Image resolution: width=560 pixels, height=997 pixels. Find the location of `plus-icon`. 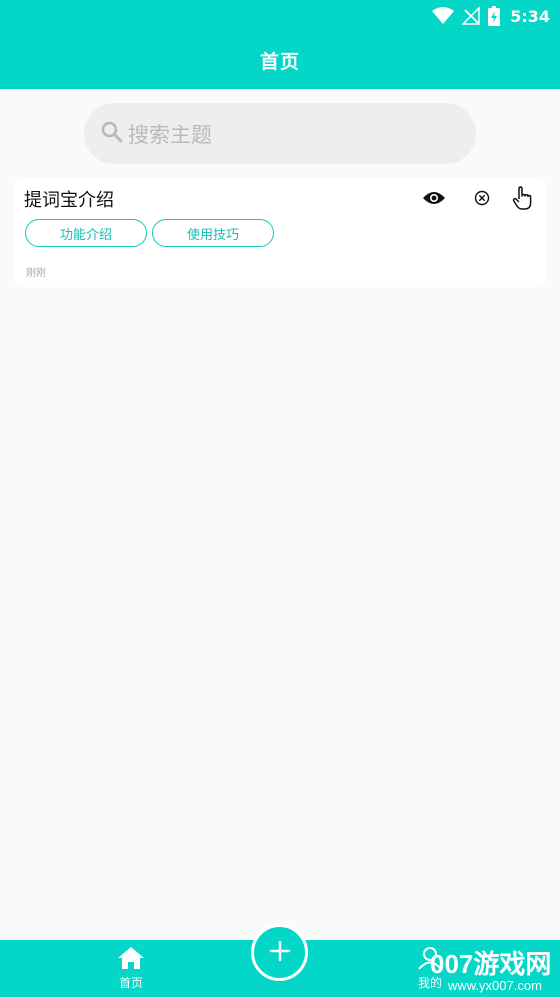

plus-icon is located at coordinates (280, 953).